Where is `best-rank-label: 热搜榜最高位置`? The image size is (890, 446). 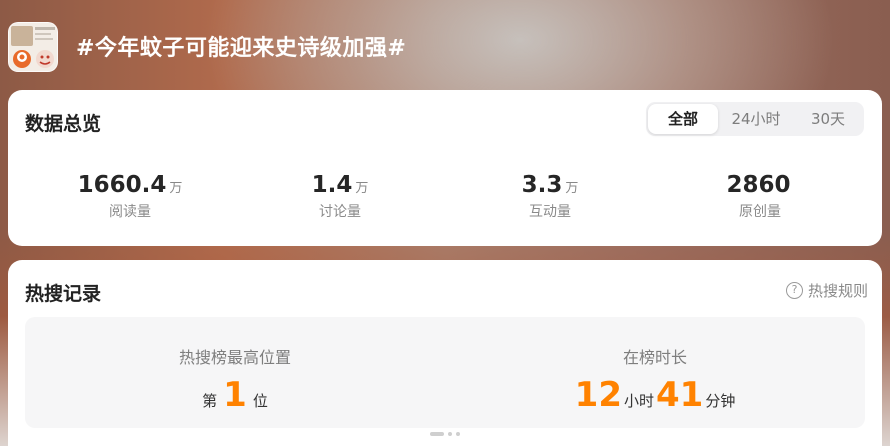 best-rank-label: 热搜榜最高位置 is located at coordinates (234, 357).